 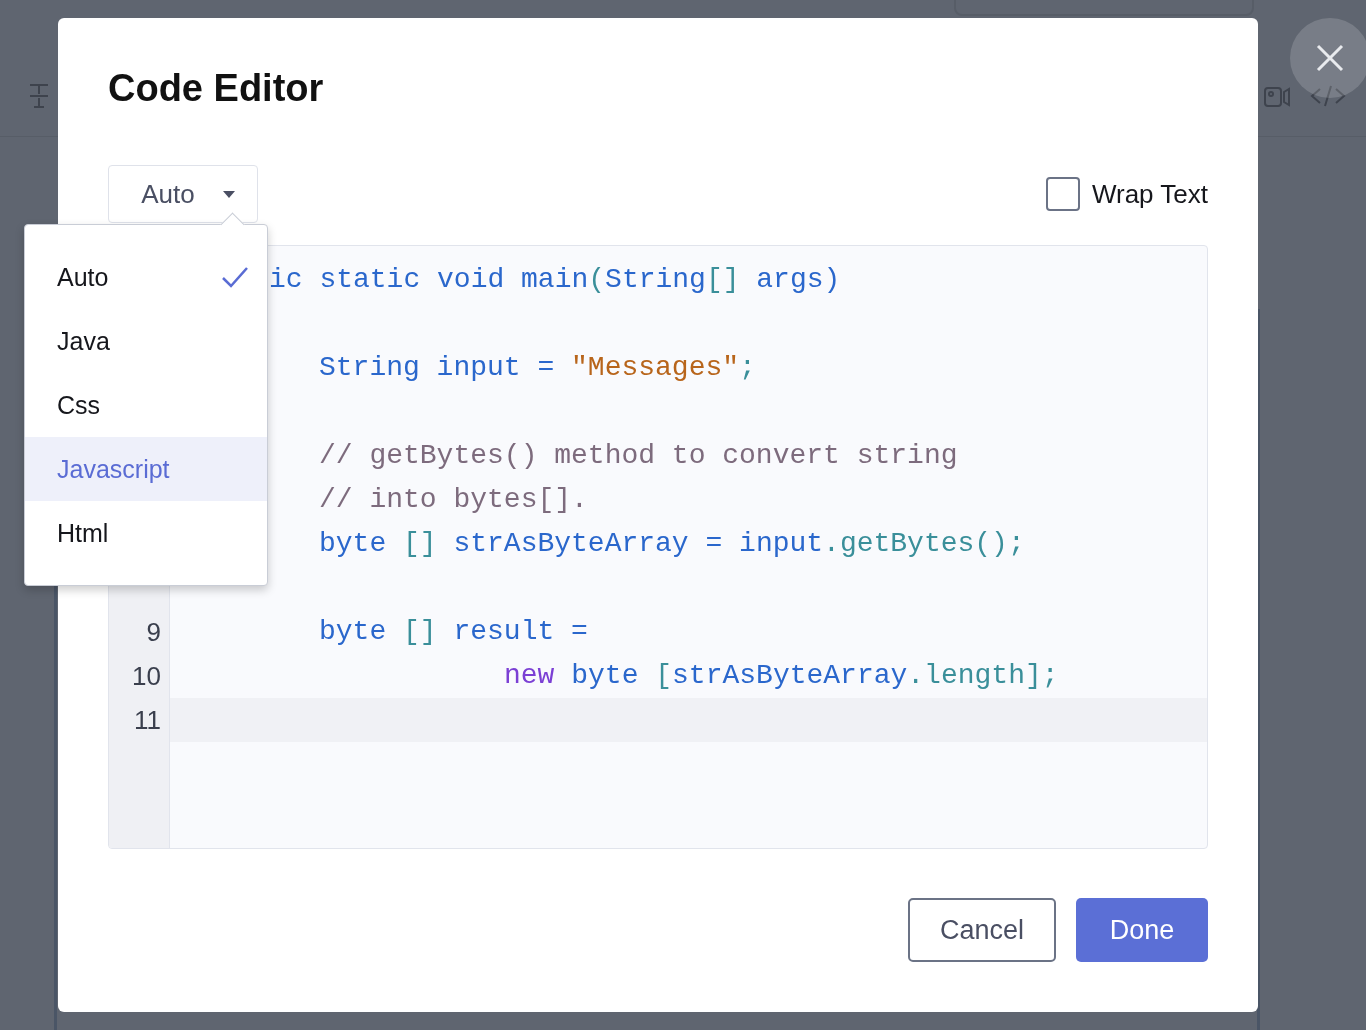 I want to click on line-number: 11, so click(x=147, y=720).